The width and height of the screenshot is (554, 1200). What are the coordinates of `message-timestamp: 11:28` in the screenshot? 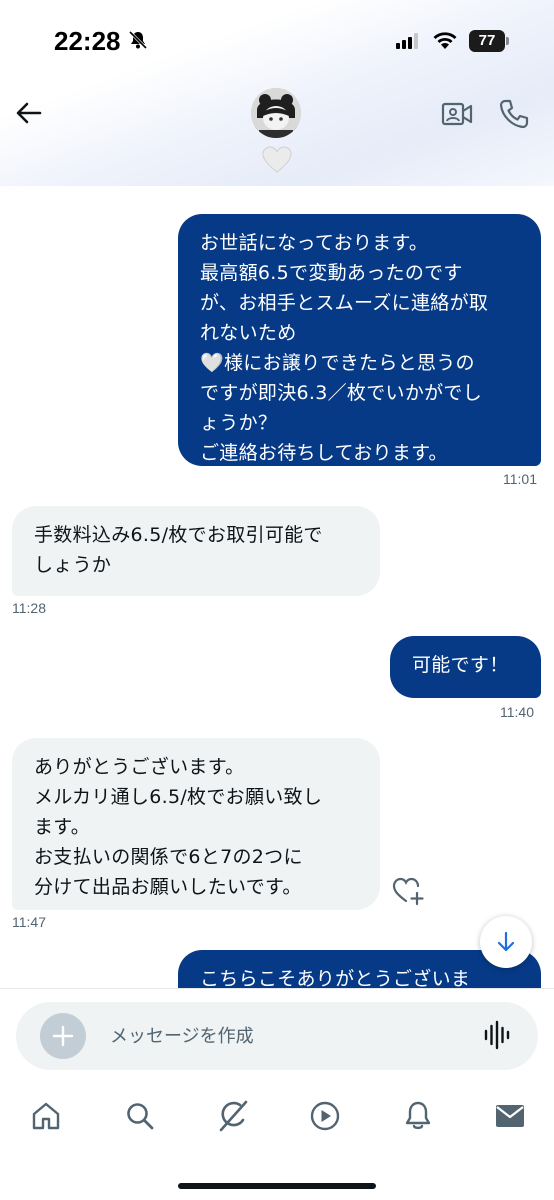 It's located at (29, 608).